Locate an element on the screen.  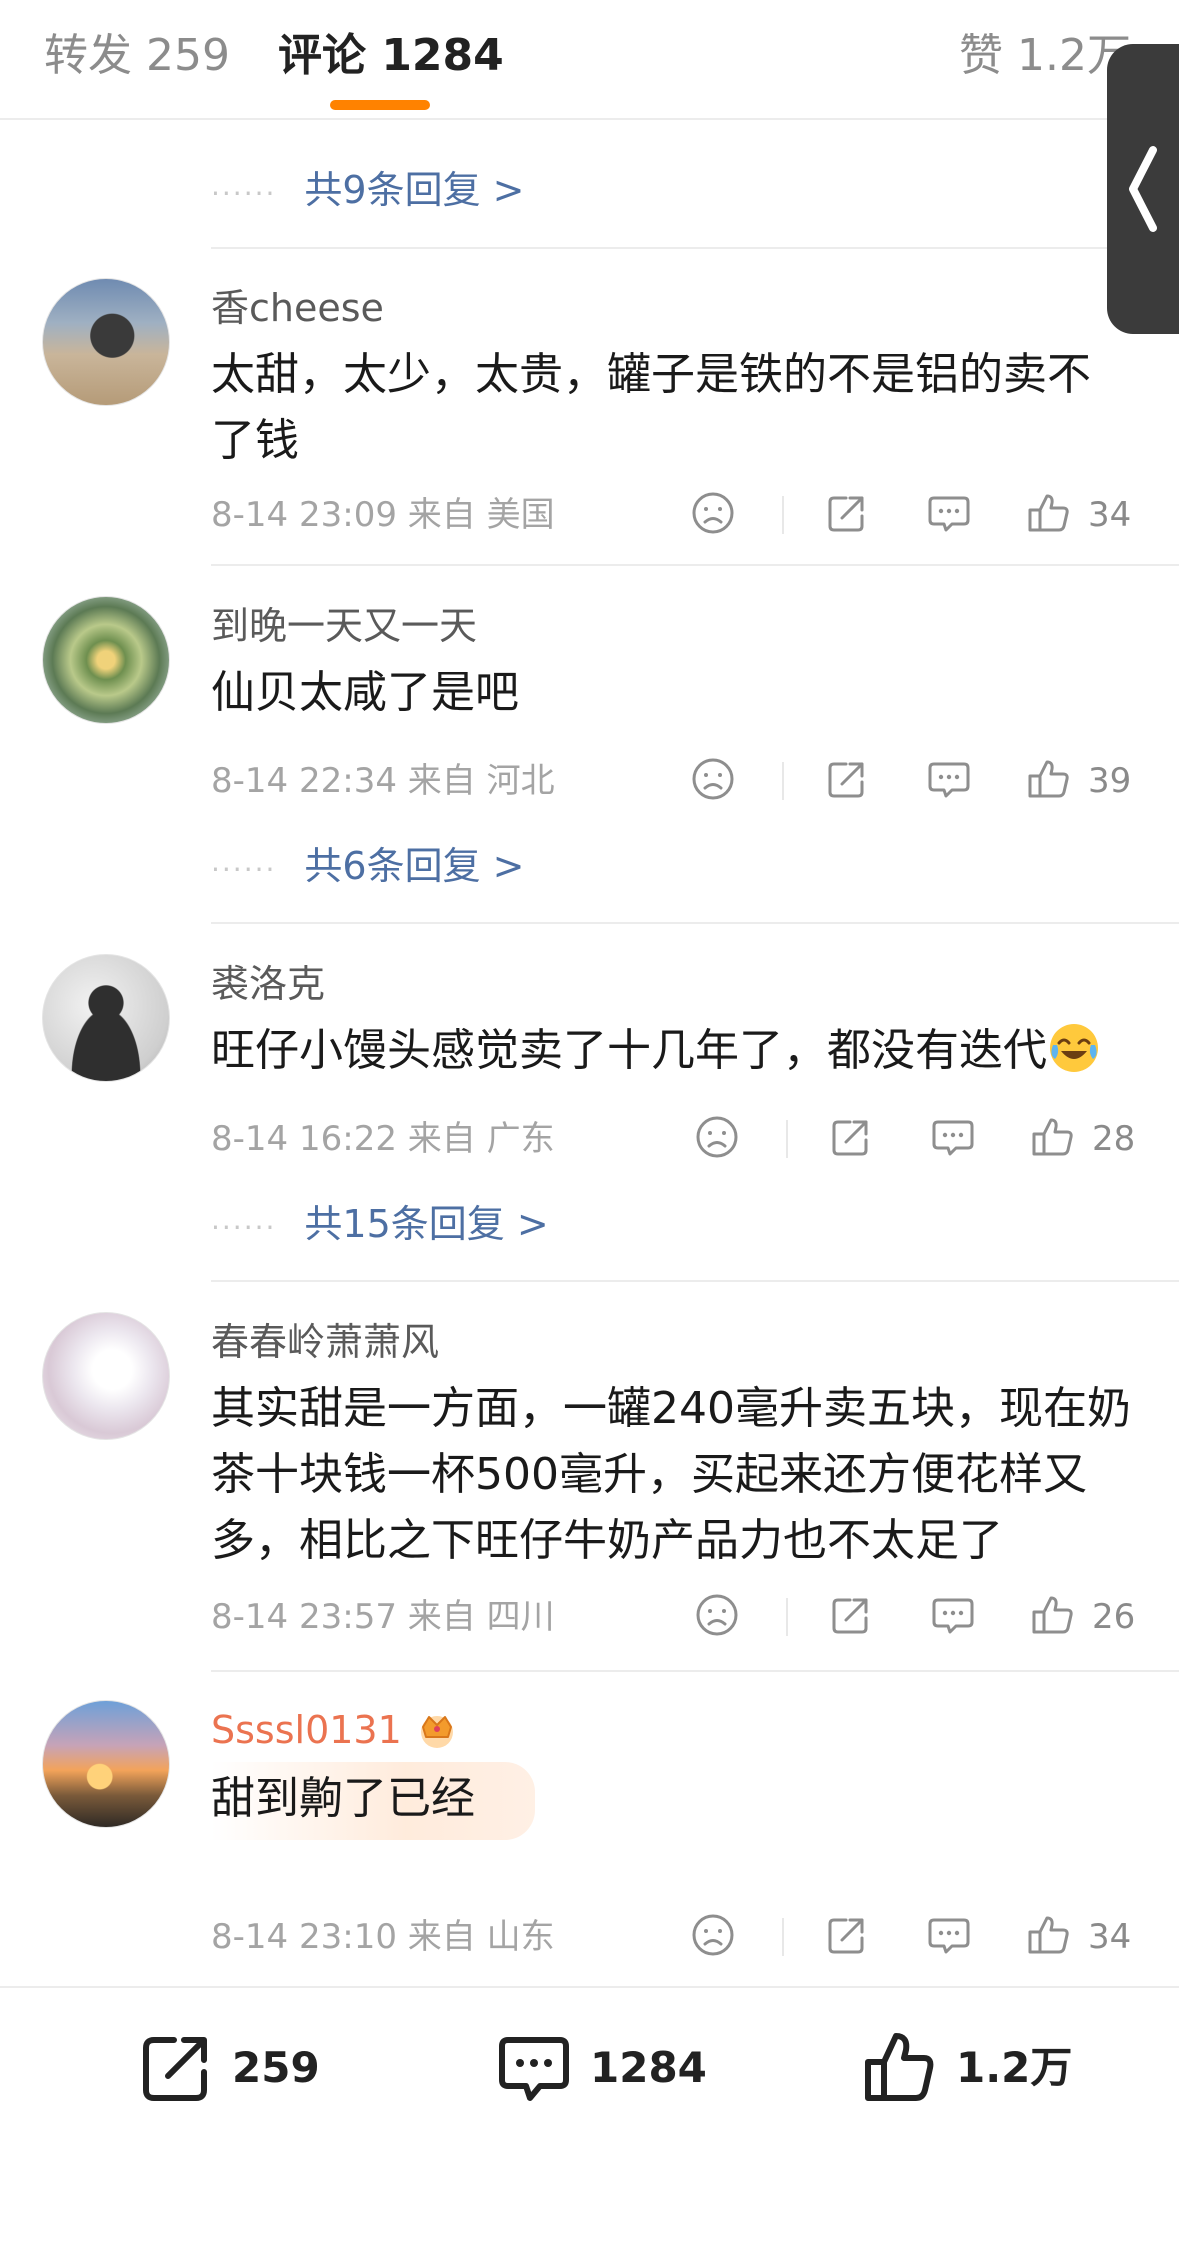
comment-tabs: 转发 259 评论 1284 赞 1.2万 is located at coordinates (589, 60).